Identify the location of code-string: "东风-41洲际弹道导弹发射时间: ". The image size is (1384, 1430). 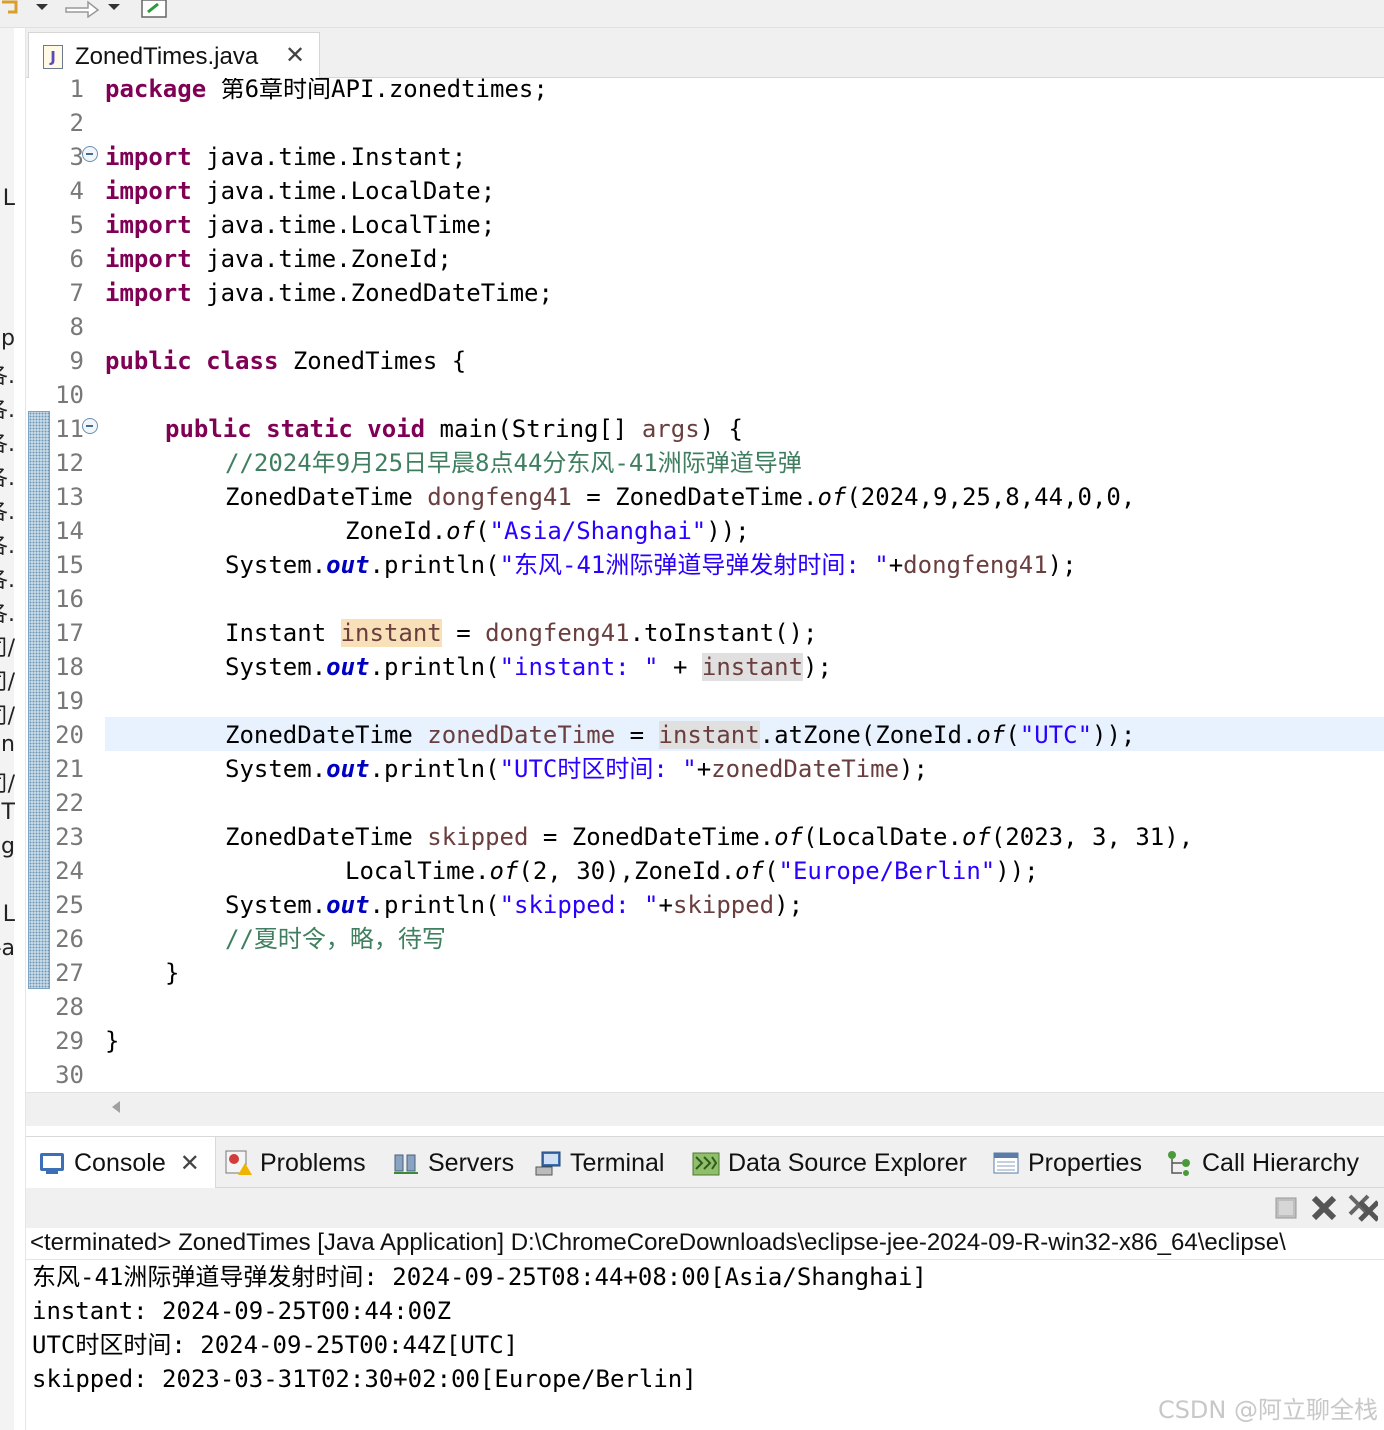
(694, 565).